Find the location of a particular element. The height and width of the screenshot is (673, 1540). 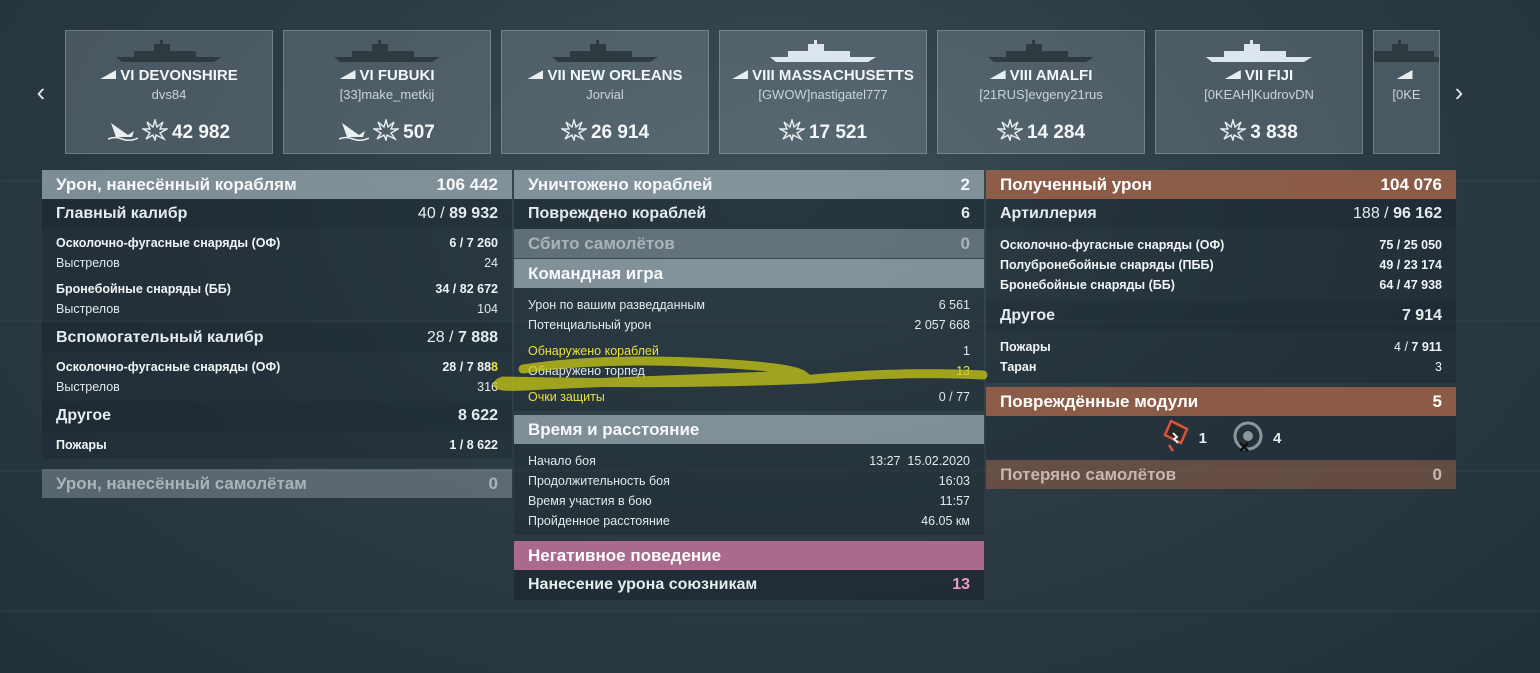

artillery-row: Артиллерия 188 / 96 162 is located at coordinates (1221, 214).